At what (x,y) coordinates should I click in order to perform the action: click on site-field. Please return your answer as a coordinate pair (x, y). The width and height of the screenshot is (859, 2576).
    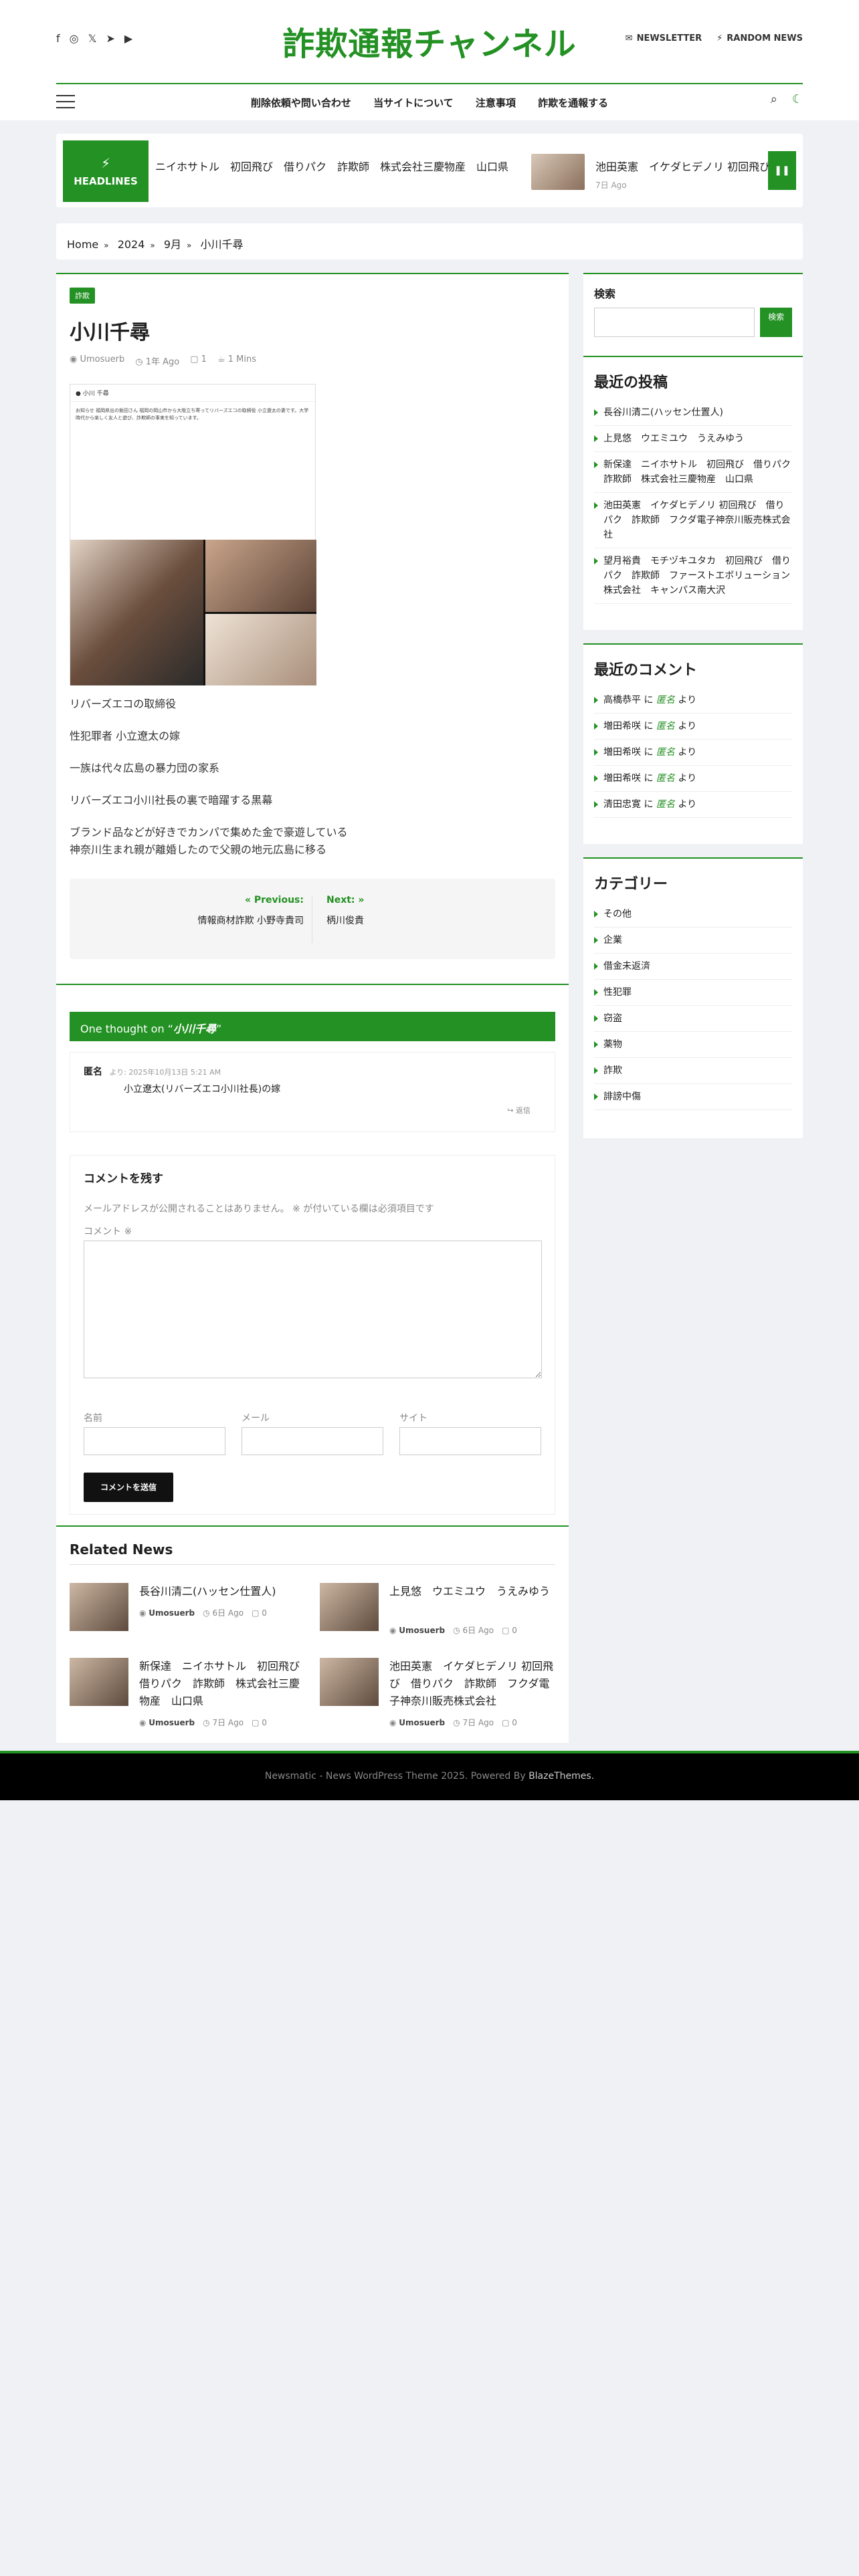
    Looking at the image, I should click on (470, 1441).